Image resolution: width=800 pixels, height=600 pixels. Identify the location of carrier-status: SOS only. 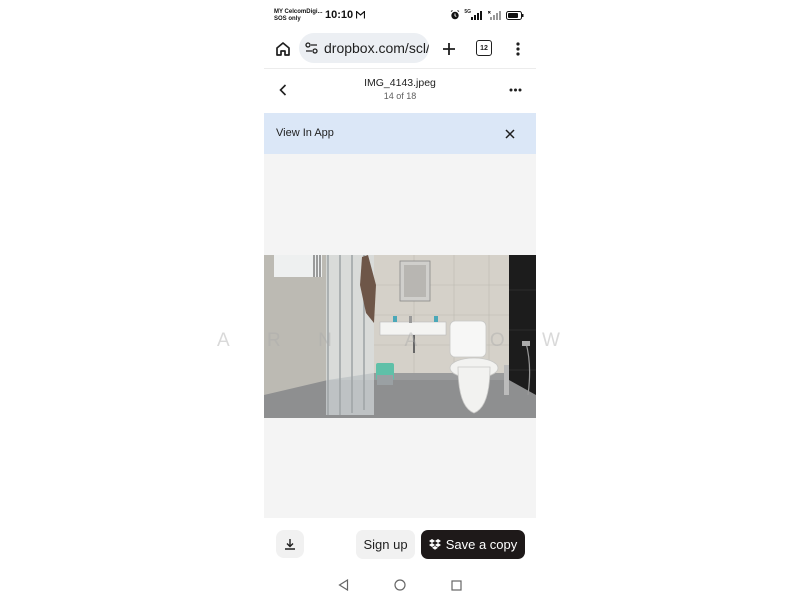
(287, 19).